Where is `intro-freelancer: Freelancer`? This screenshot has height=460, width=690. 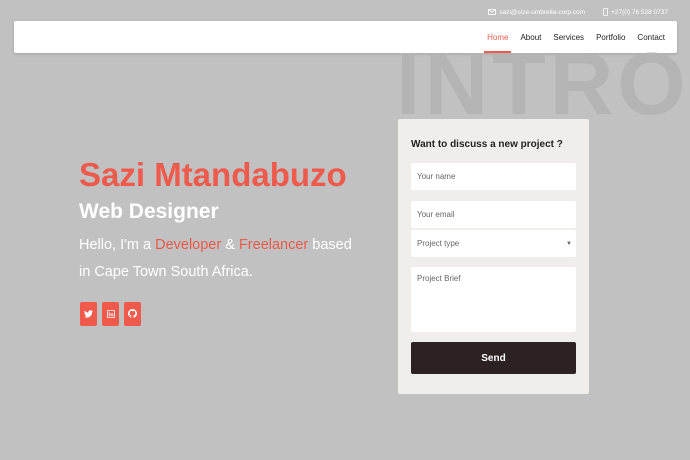 intro-freelancer: Freelancer is located at coordinates (273, 245).